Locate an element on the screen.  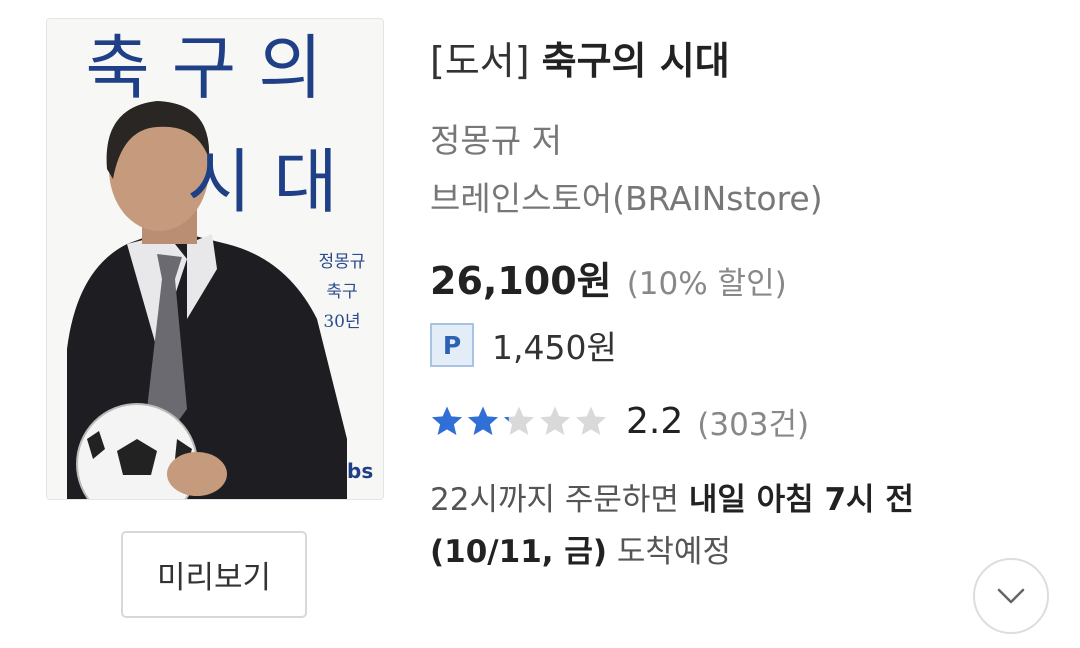
delivery-prefix: 22시까지 주문하면 is located at coordinates (554, 500).